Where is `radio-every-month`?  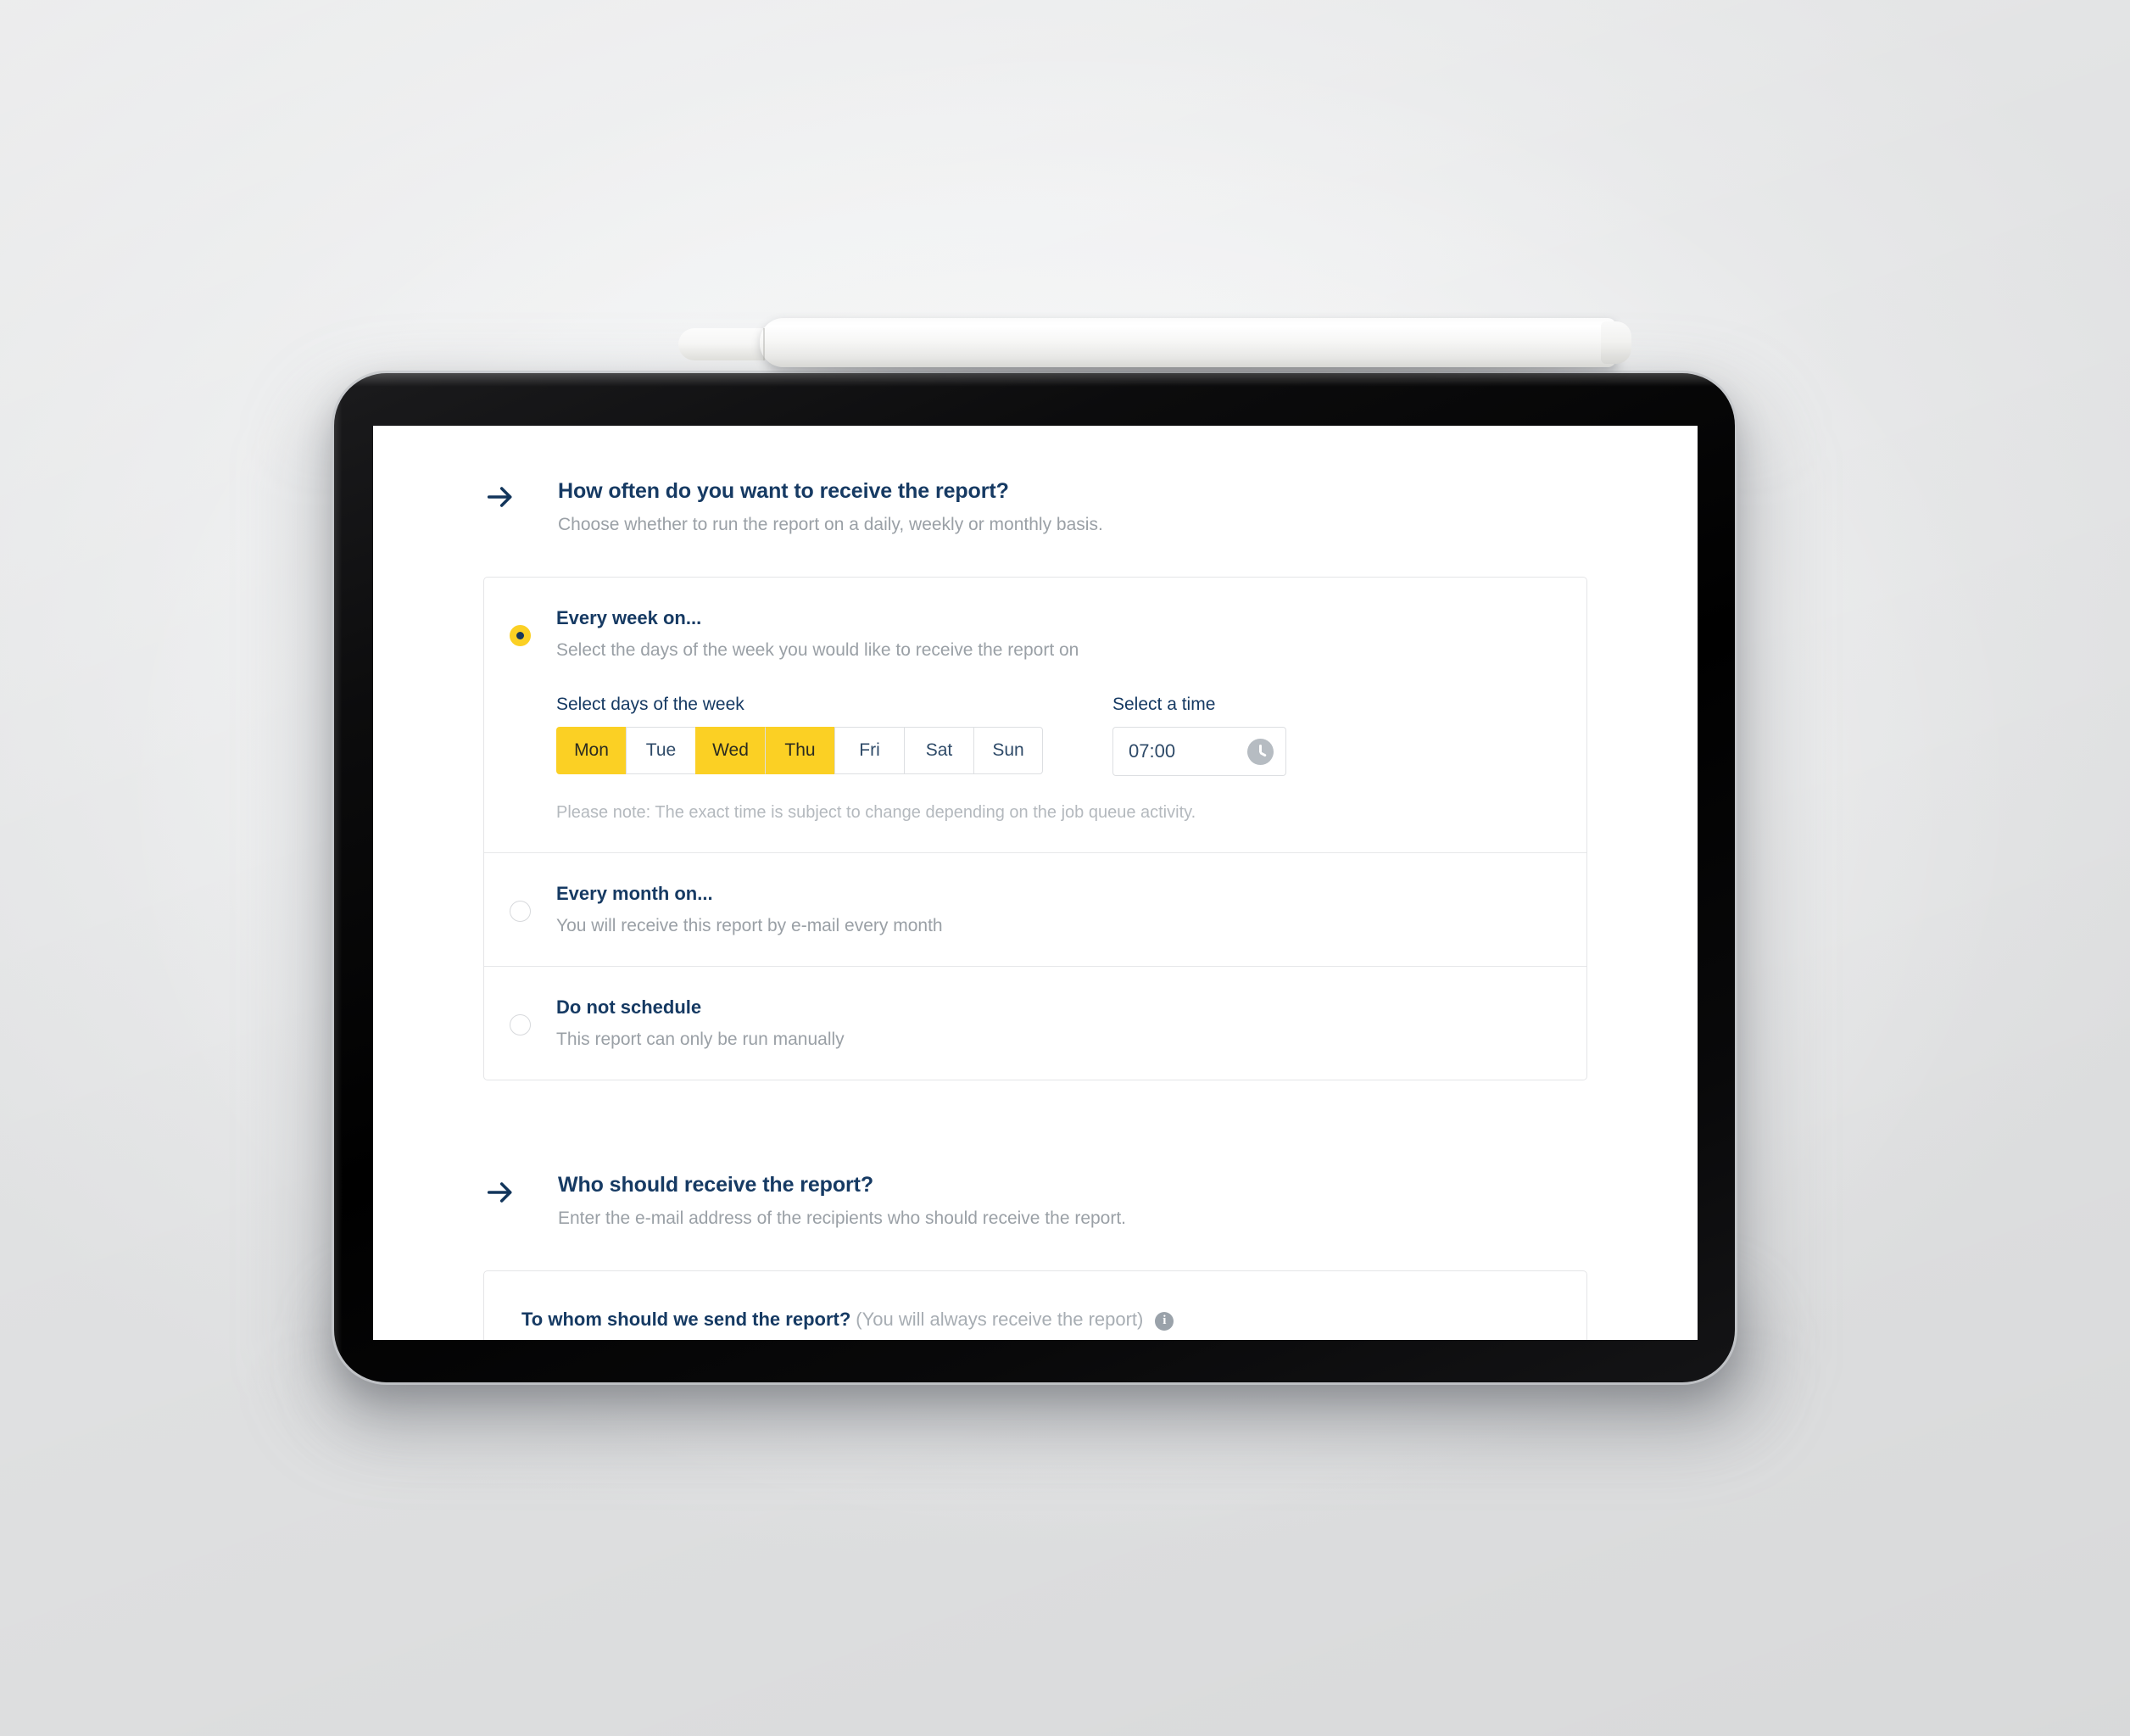 radio-every-month is located at coordinates (520, 912).